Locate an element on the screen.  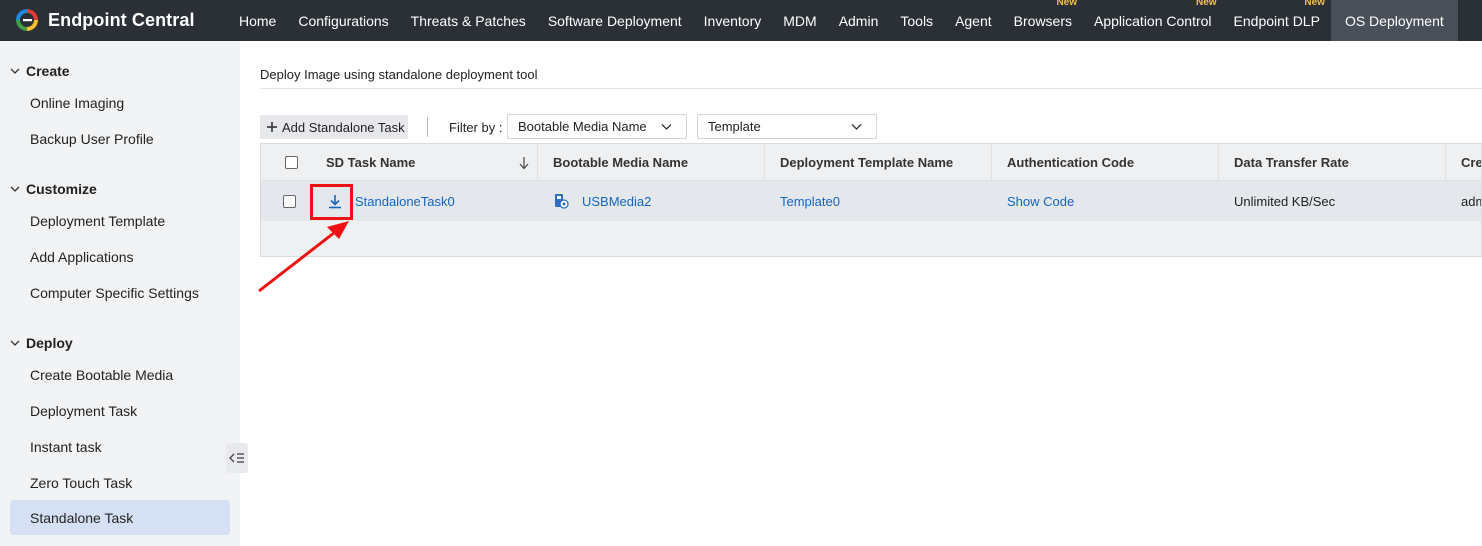
nav-item-label: MDM is located at coordinates (800, 20).